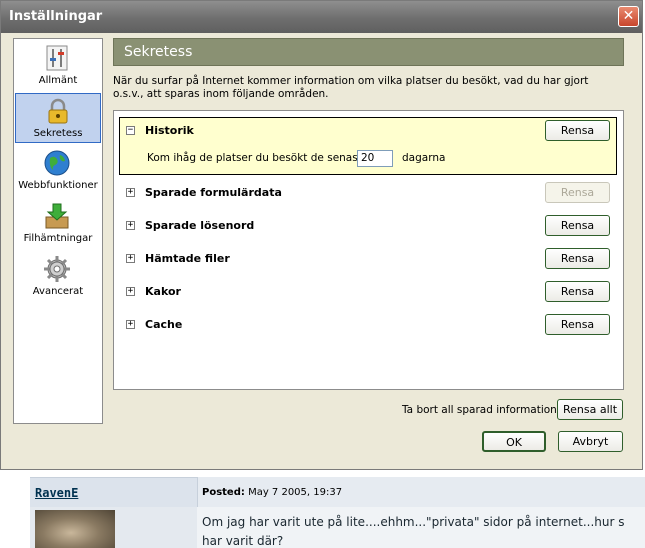 This screenshot has width=645, height=548. I want to click on clear-all-button: Rensa allt, so click(590, 409).